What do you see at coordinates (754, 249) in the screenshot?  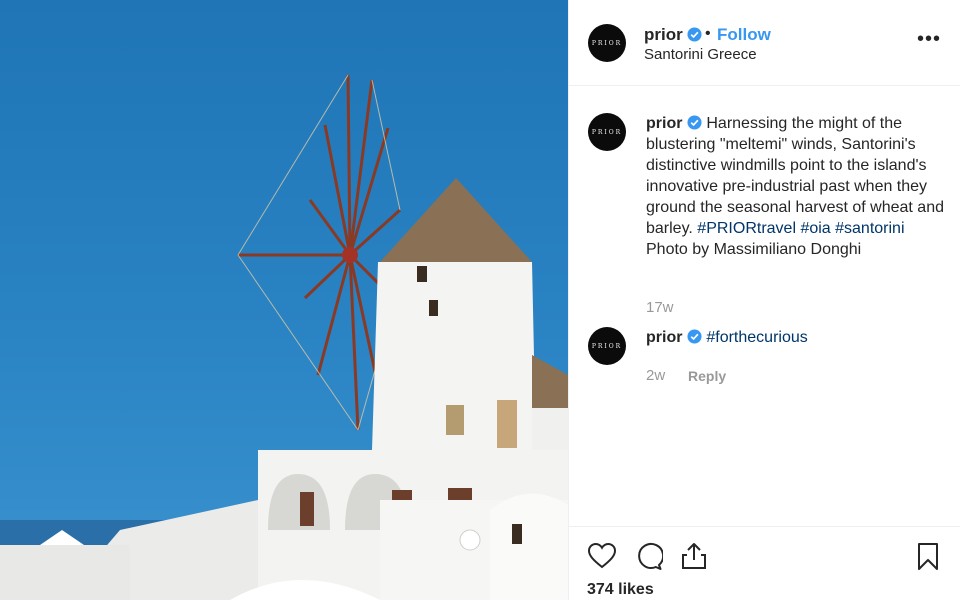 I see `photo-credit: Photo by Massimiliano Donghi` at bounding box center [754, 249].